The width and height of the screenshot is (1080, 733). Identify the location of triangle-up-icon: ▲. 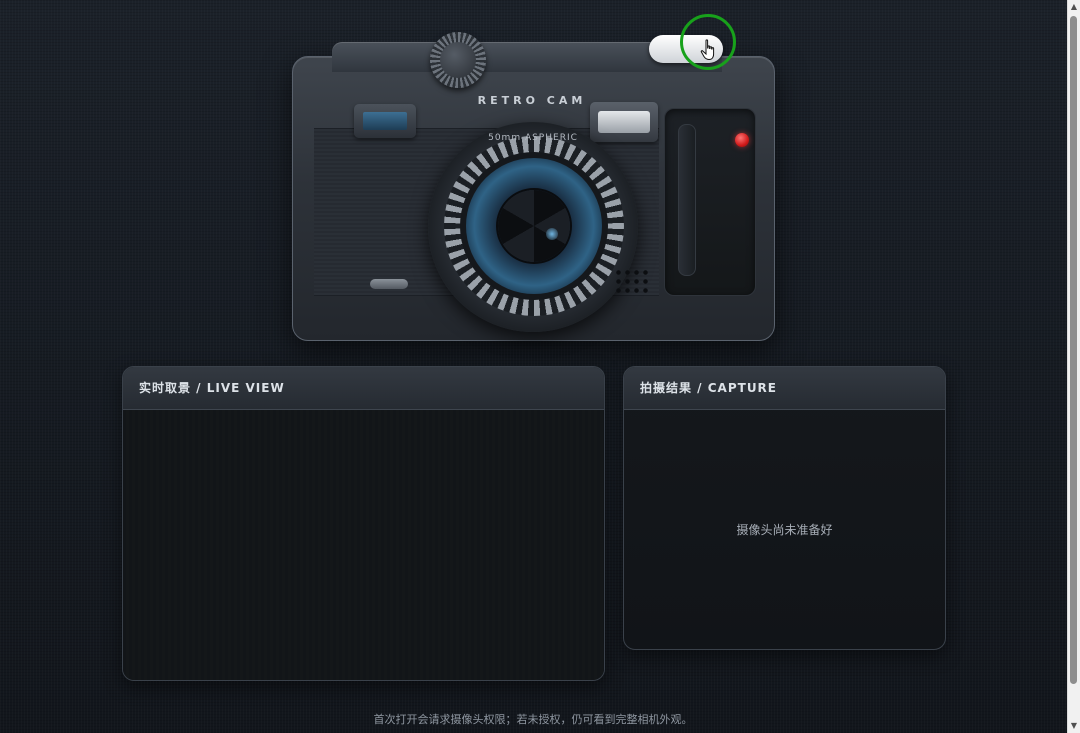
(1074, 7).